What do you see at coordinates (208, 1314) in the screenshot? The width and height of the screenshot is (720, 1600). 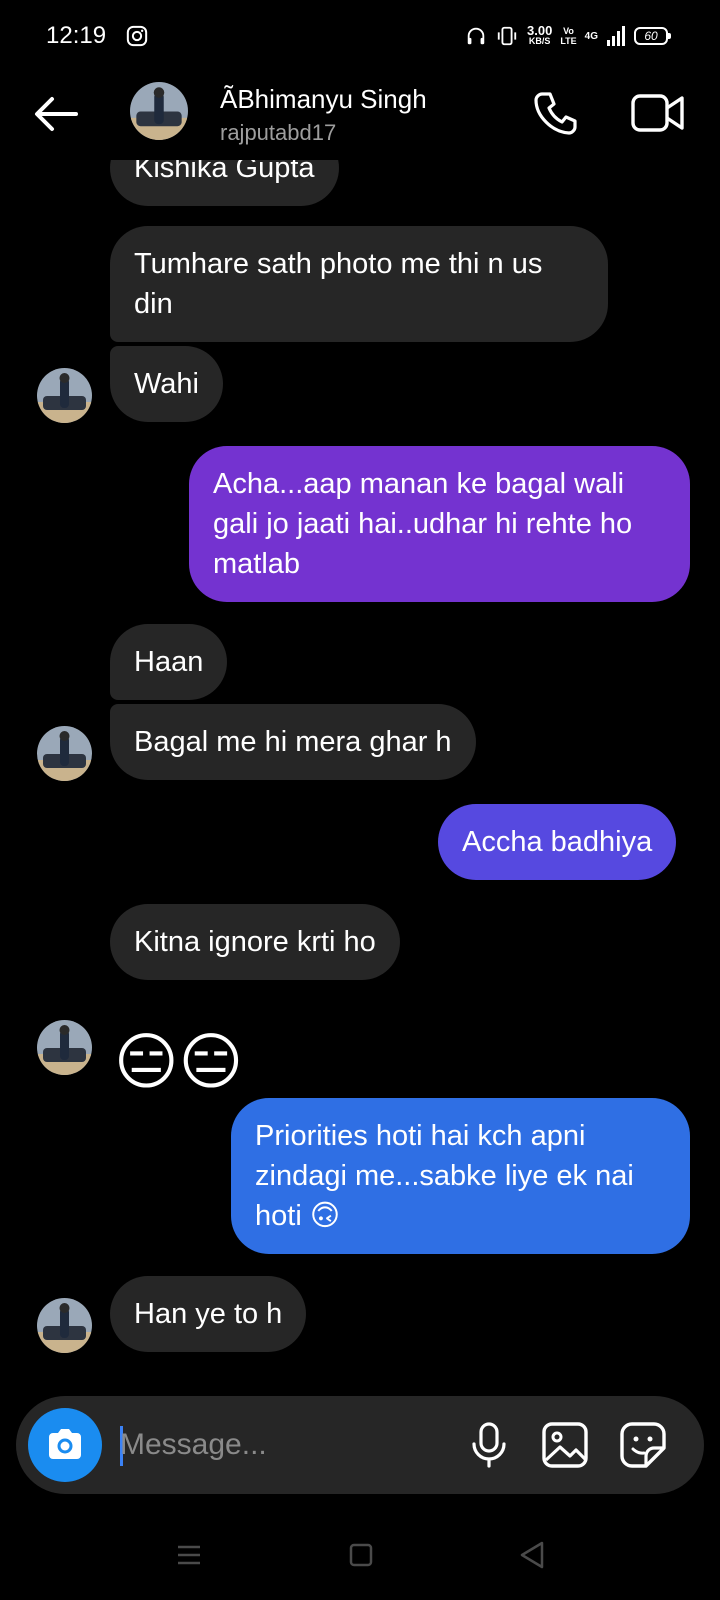 I see `message-received: Han ye to h` at bounding box center [208, 1314].